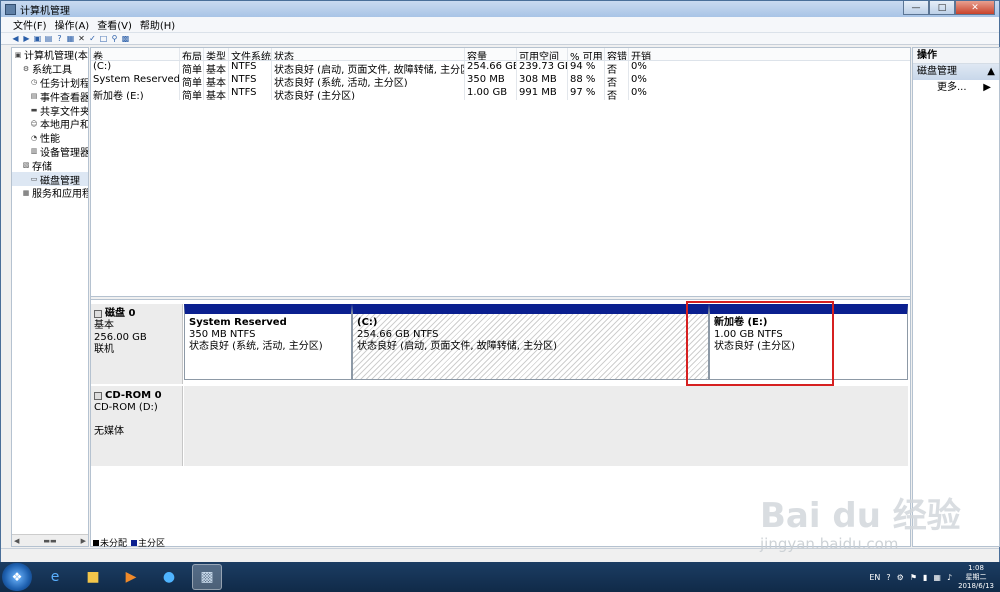 The image size is (1000, 592). Describe the element at coordinates (16, 541) in the screenshot. I see `scroll-left-icon: ◀` at that location.